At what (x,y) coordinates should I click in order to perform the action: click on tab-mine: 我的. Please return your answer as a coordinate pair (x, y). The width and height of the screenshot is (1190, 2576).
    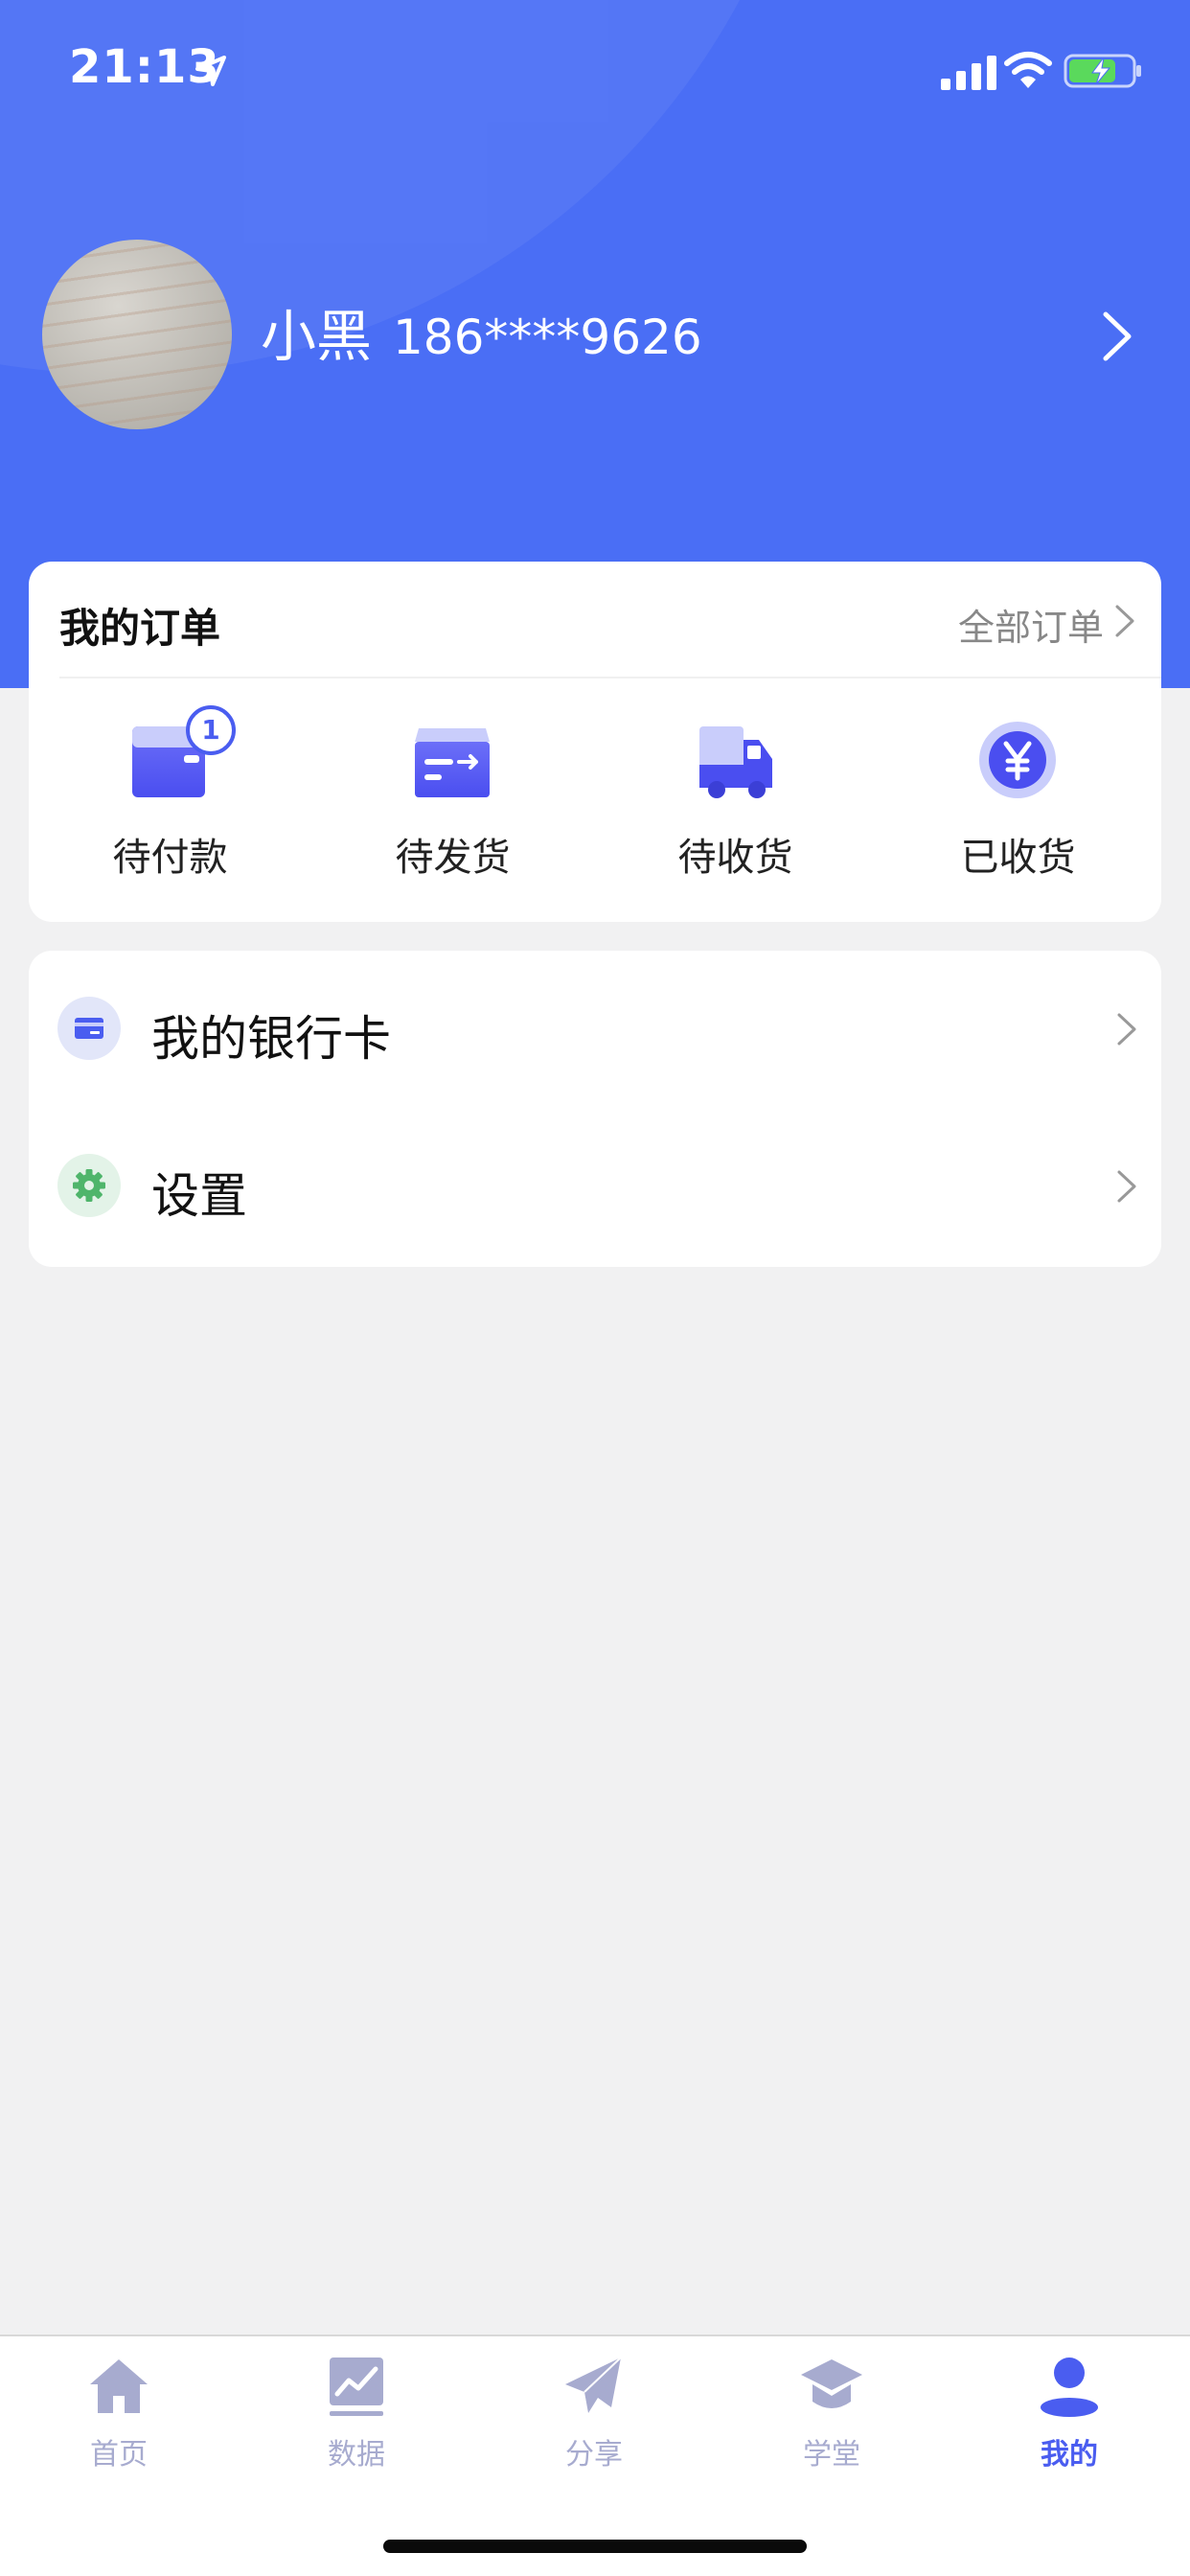
    Looking at the image, I should click on (1069, 2423).